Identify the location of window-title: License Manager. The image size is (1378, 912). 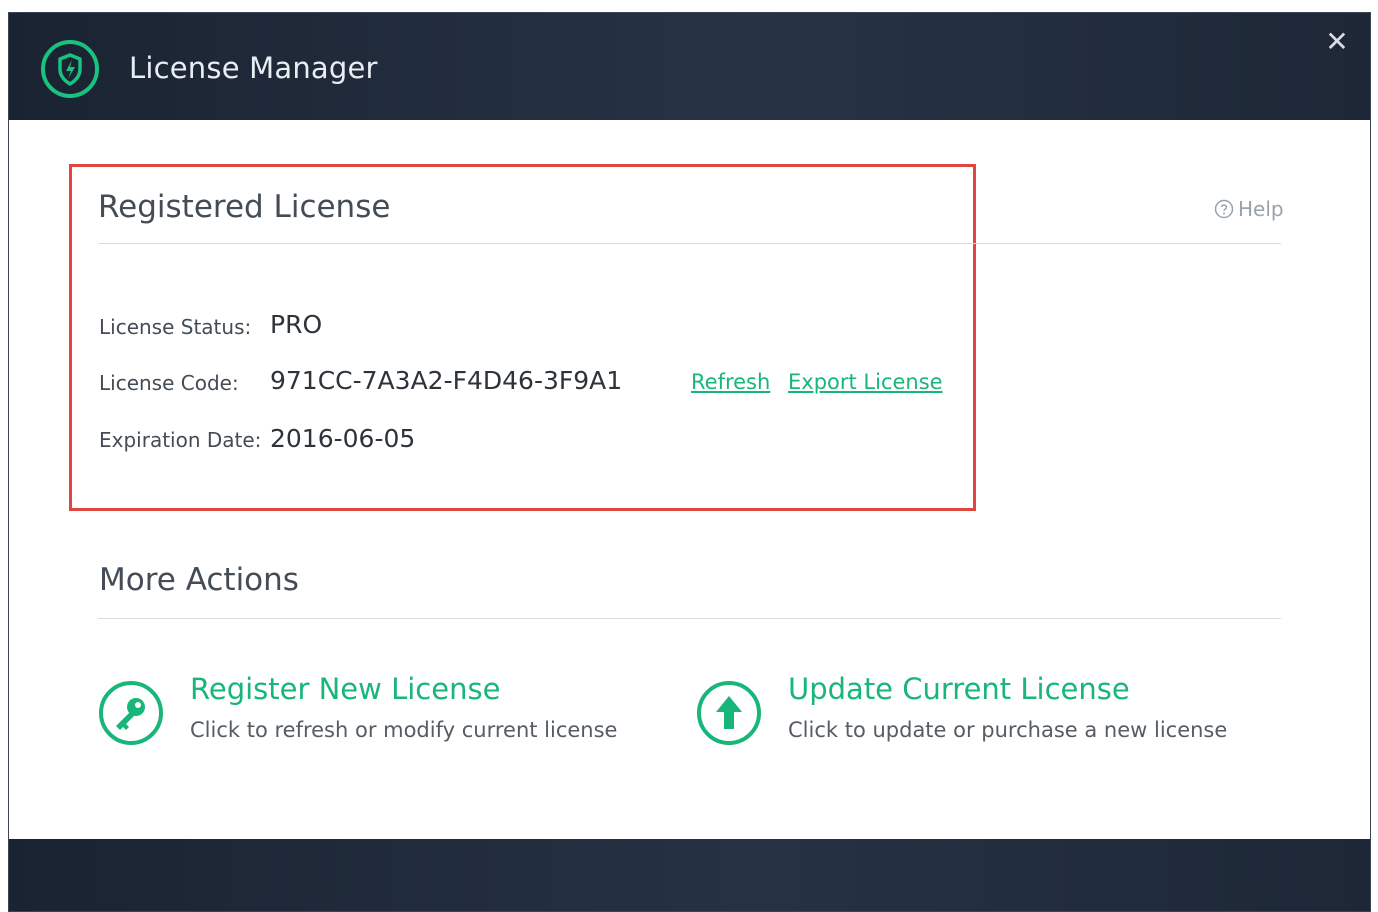
(253, 68).